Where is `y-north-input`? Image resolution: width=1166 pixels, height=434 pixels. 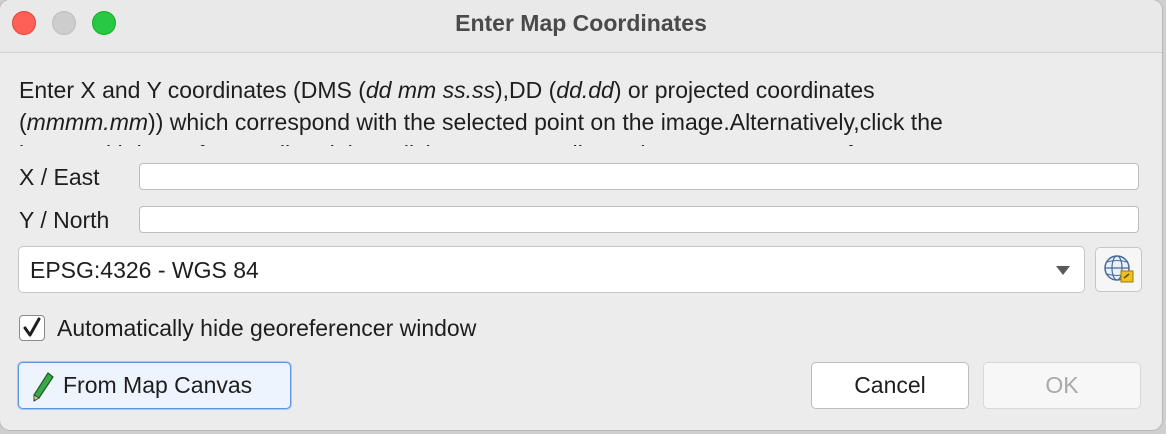
y-north-input is located at coordinates (639, 219).